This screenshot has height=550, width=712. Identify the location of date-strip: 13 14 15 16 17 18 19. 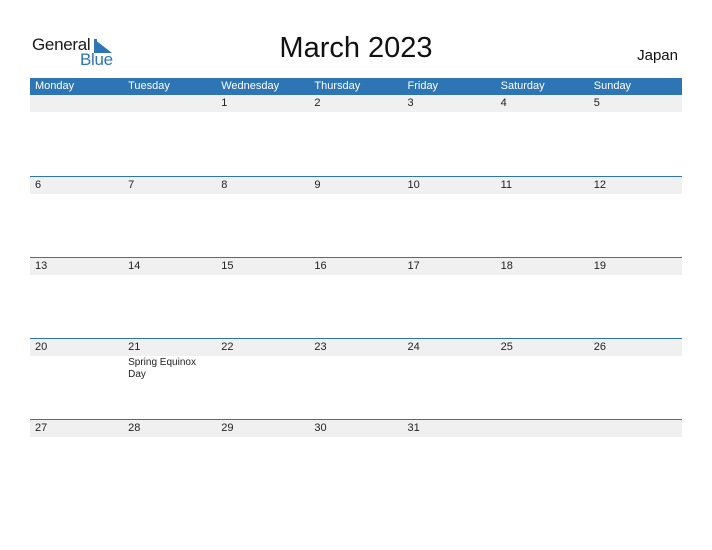
(356, 266).